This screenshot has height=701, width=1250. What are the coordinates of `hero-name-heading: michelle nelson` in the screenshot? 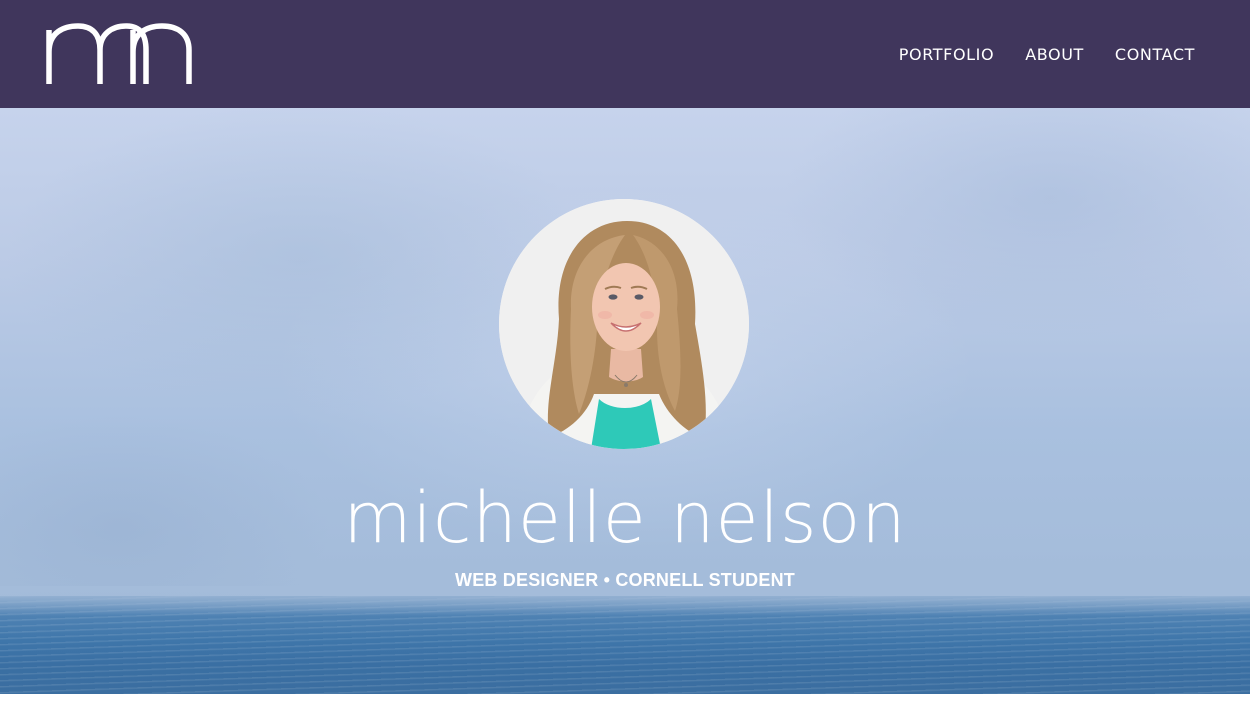 It's located at (625, 518).